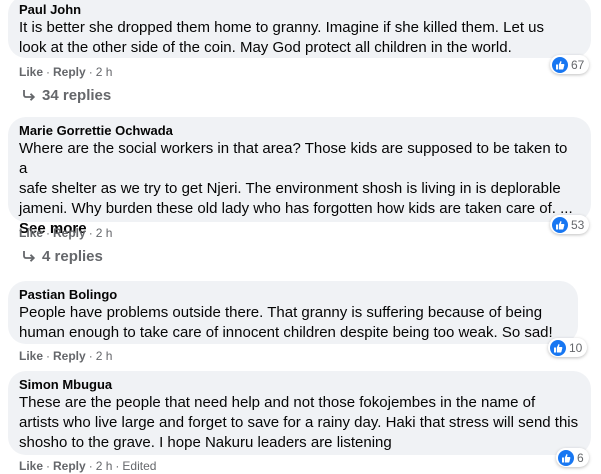 The height and width of the screenshot is (474, 601). I want to click on reaction-count-number: 6, so click(580, 457).